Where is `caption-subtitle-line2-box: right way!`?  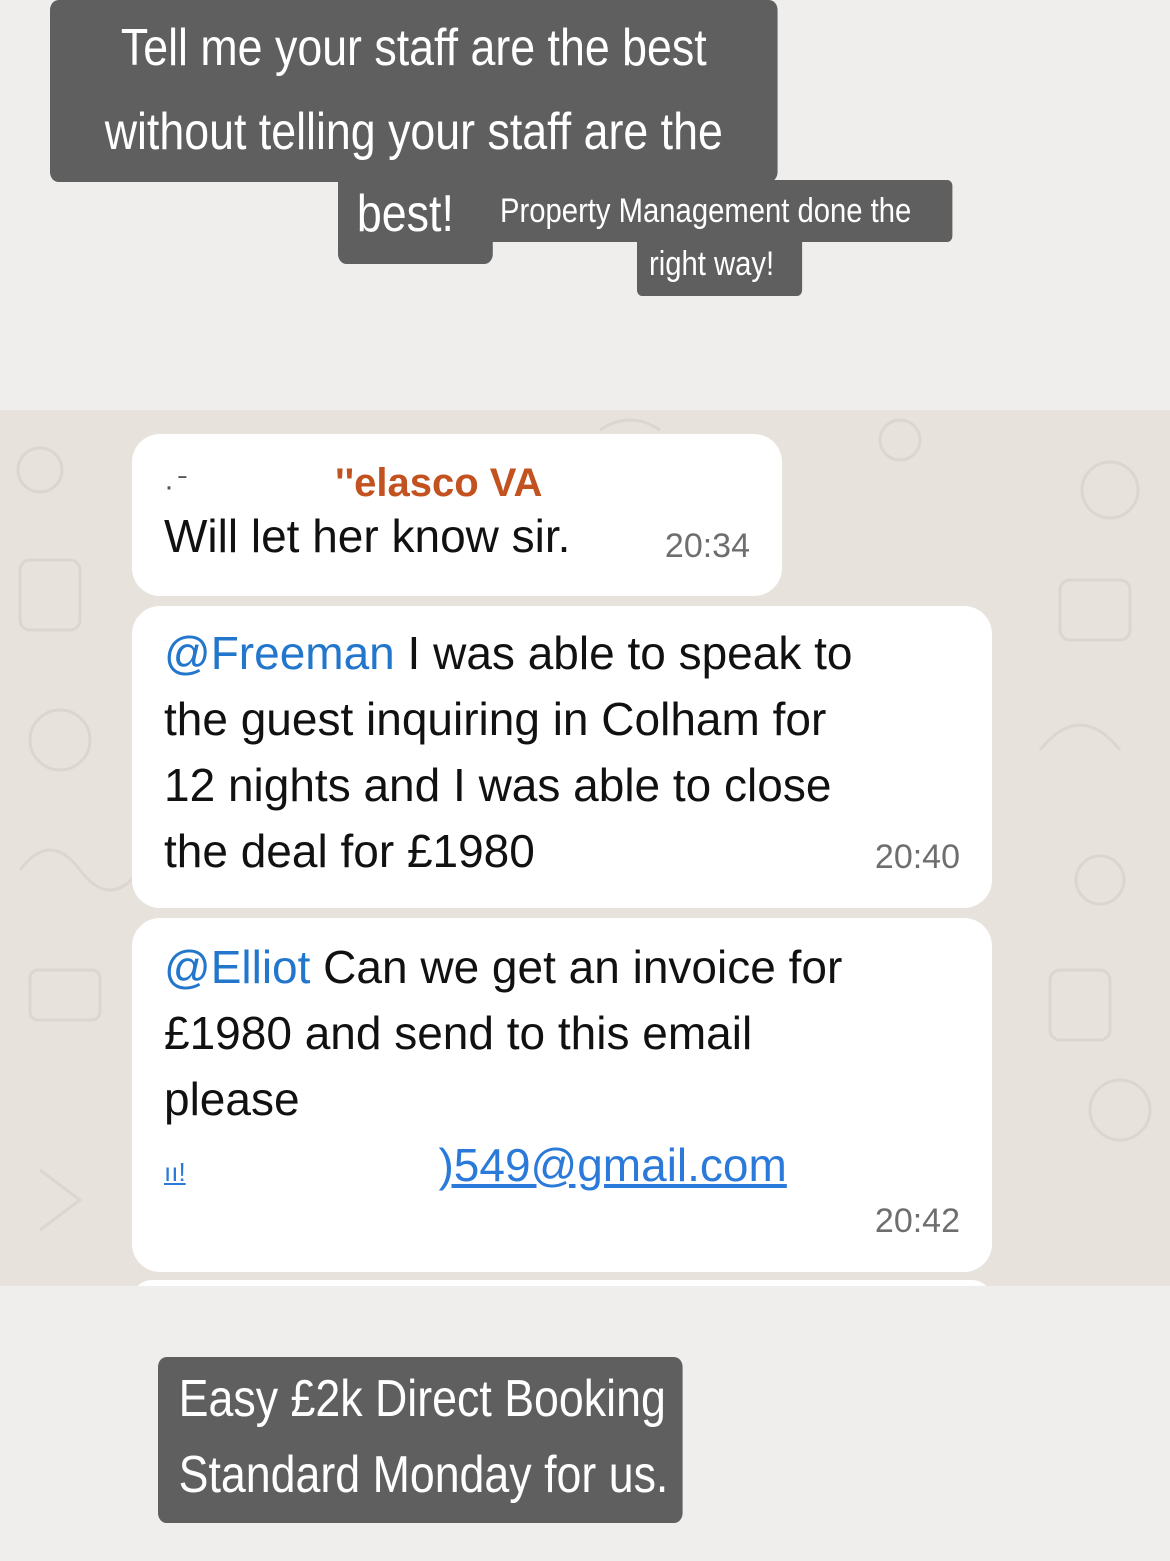 caption-subtitle-line2-box: right way! is located at coordinates (720, 266).